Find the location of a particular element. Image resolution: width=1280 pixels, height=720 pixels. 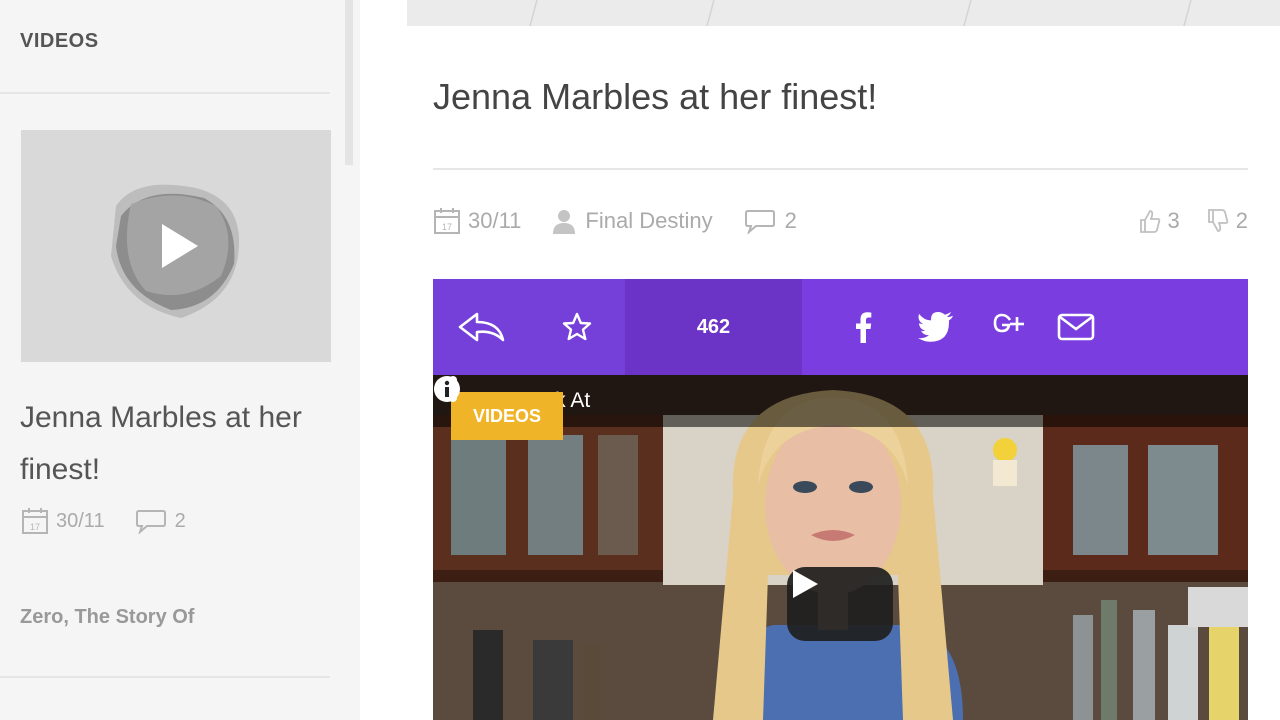

sidebar-video-thumbnail is located at coordinates (176, 246).